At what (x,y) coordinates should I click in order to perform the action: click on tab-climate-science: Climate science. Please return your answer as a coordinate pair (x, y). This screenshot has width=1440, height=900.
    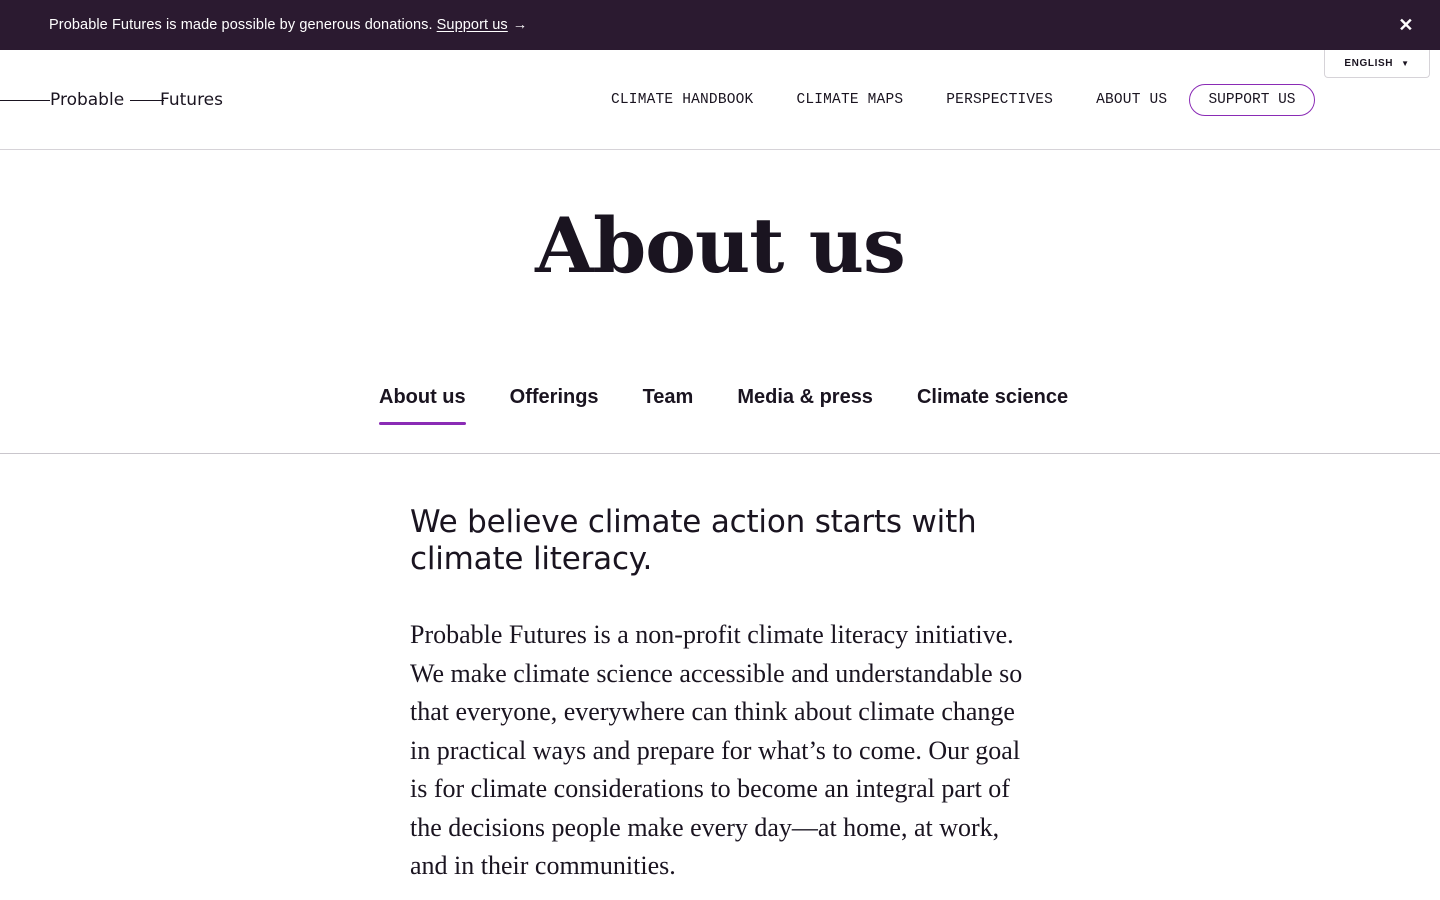
    Looking at the image, I should click on (992, 397).